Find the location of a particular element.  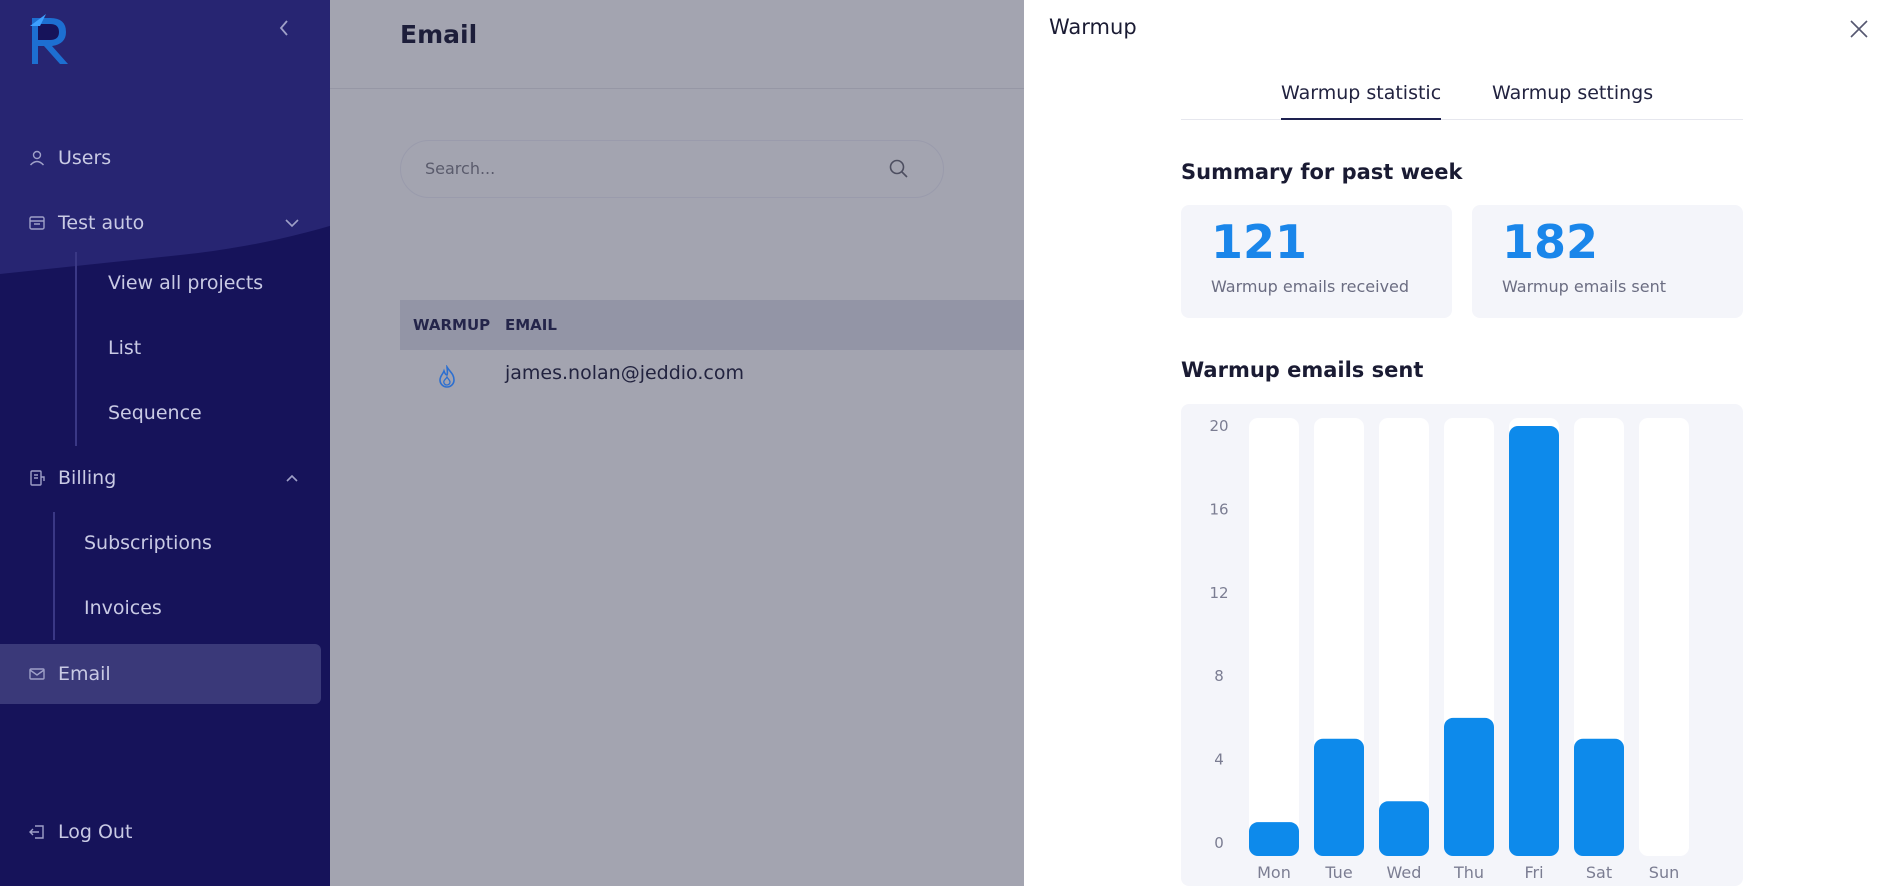

bar-wed is located at coordinates (1404, 828).